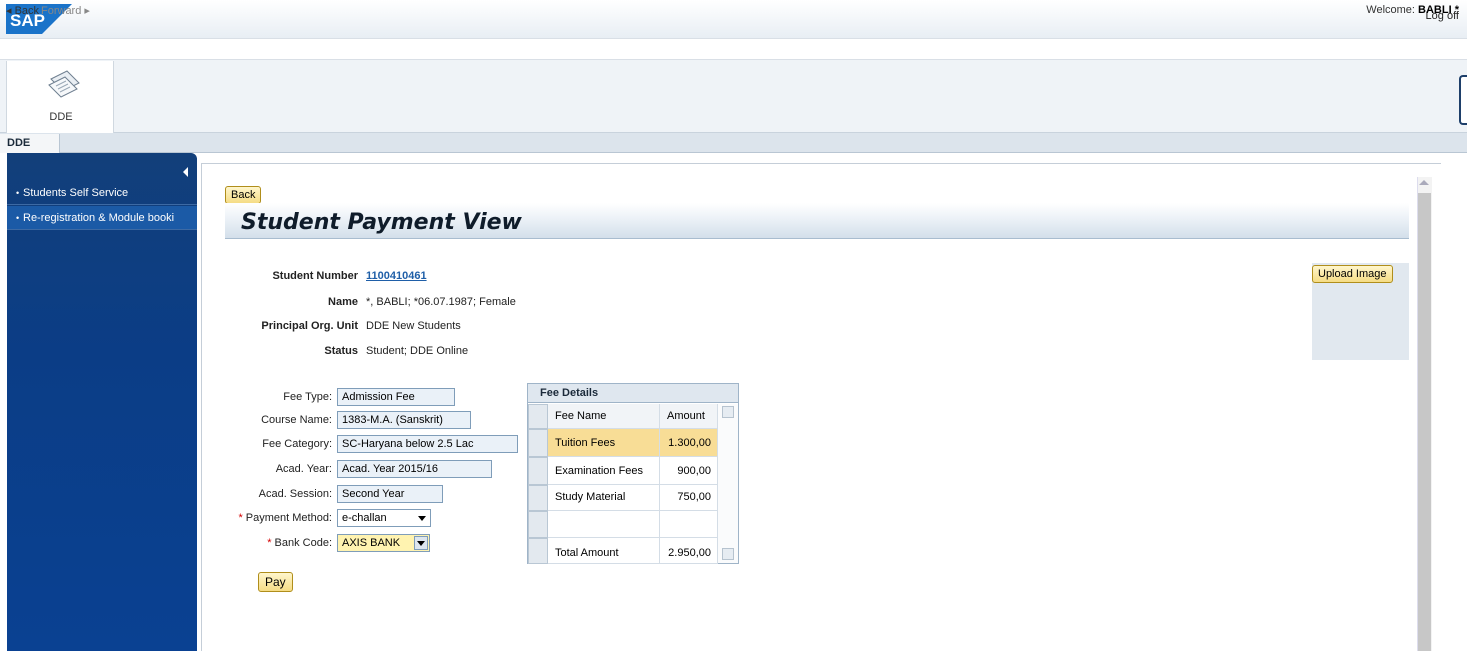  I want to click on fee-details-title: Fee Details, so click(633, 393).